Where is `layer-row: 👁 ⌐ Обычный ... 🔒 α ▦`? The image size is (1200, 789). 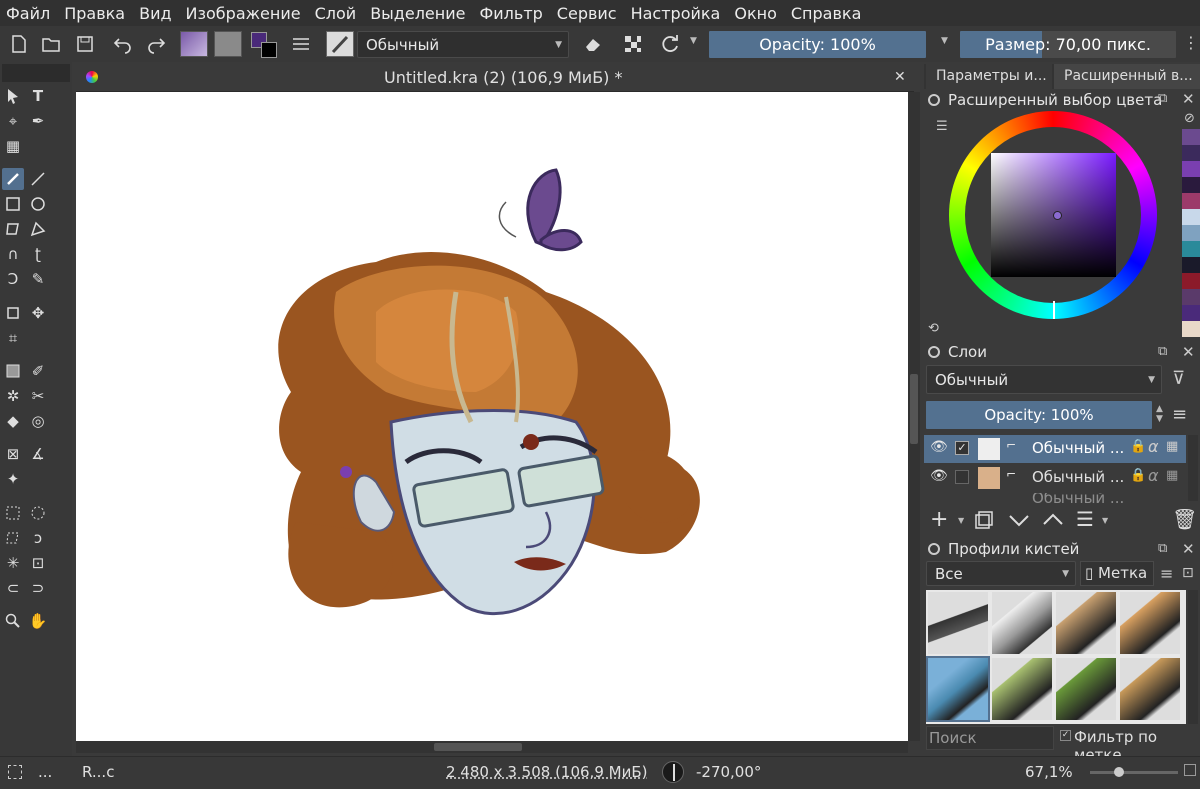
layer-row: 👁 ⌐ Обычный ... 🔒 α ▦ is located at coordinates (1055, 478).